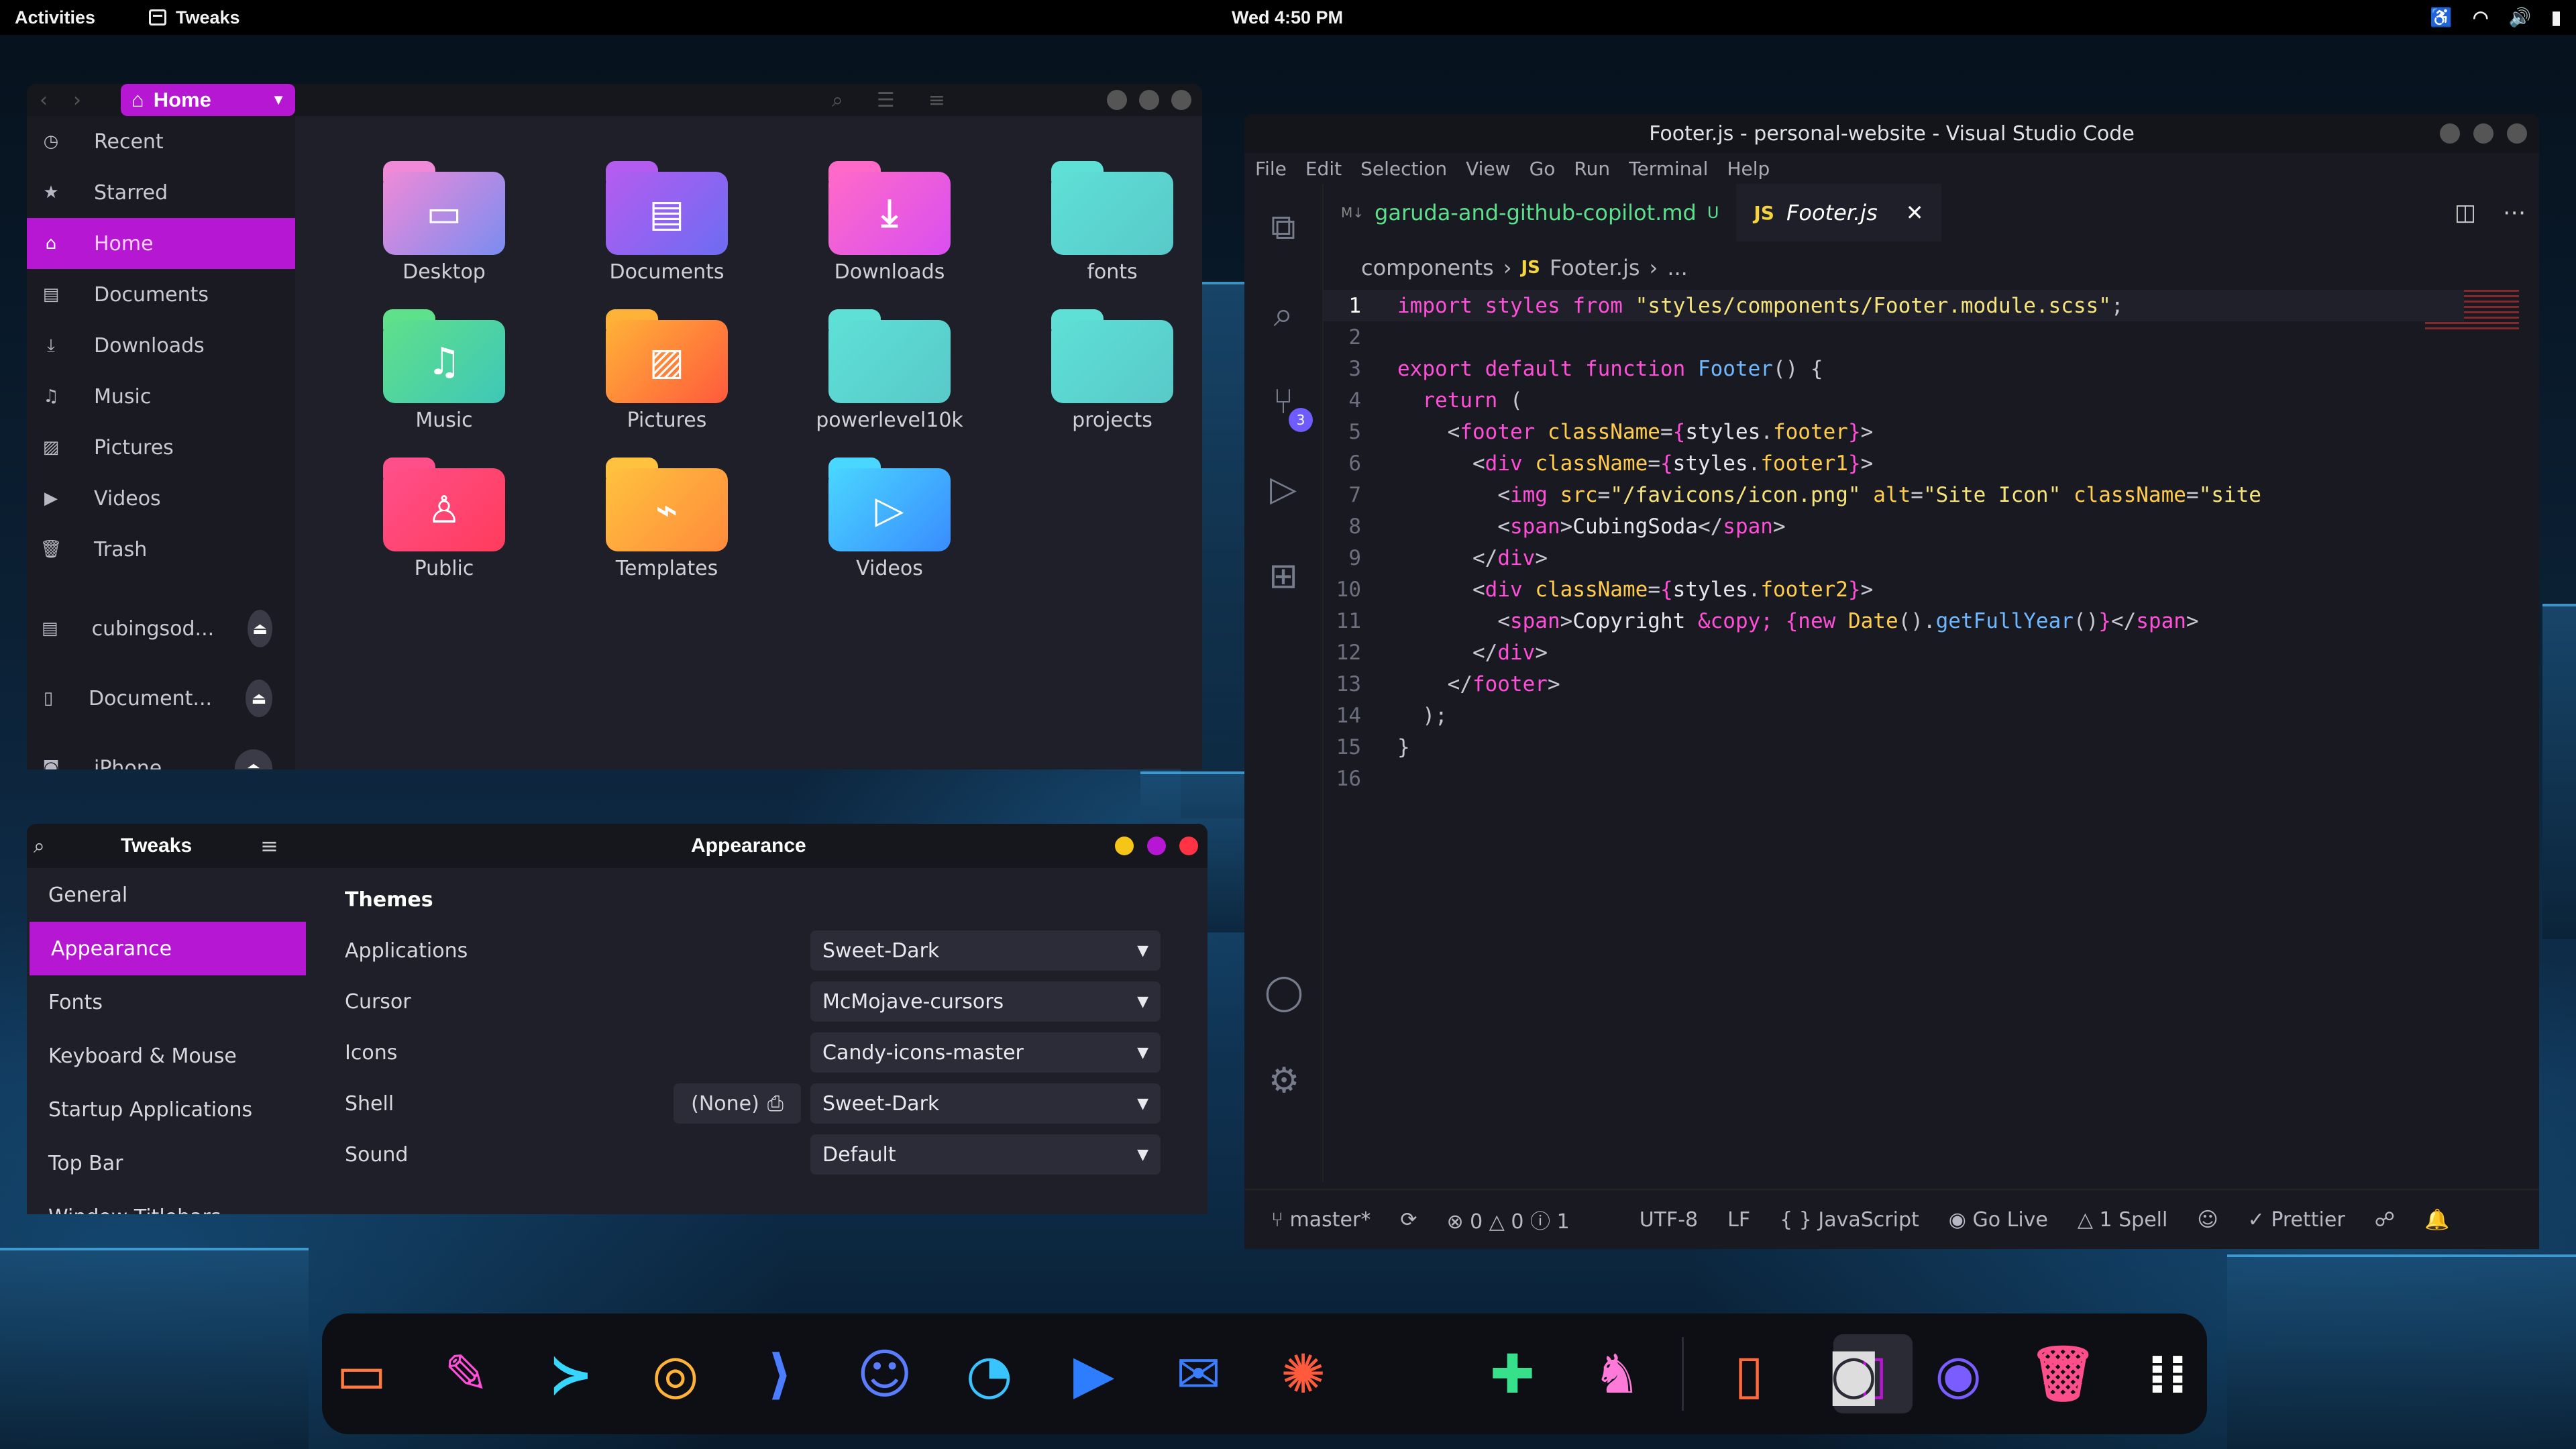  What do you see at coordinates (1321, 1220) in the screenshot?
I see `branch-status: ⑂ master*` at bounding box center [1321, 1220].